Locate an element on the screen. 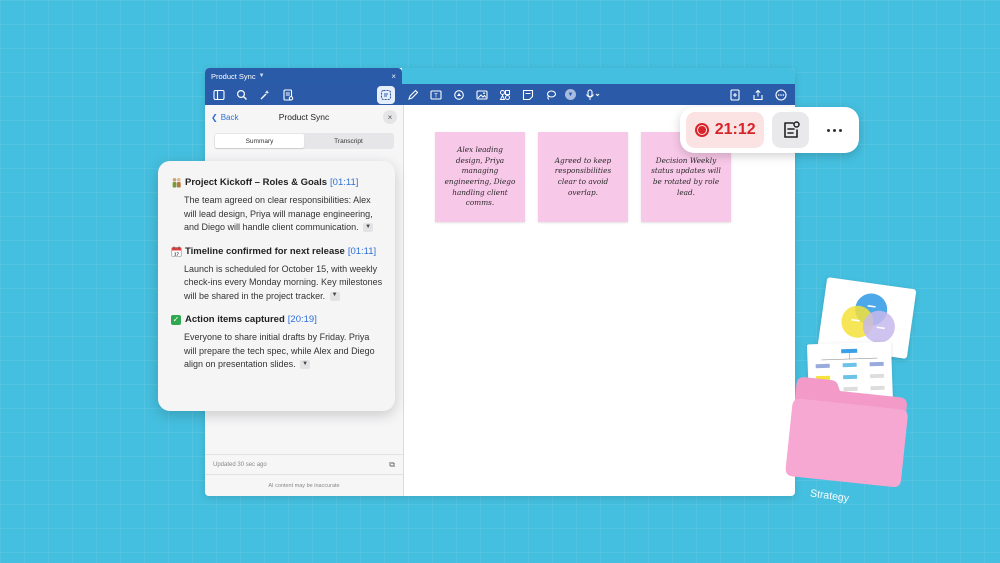 This screenshot has height=563, width=1000. section-title: Project Kickoff – Roles & Goals is located at coordinates (256, 182).